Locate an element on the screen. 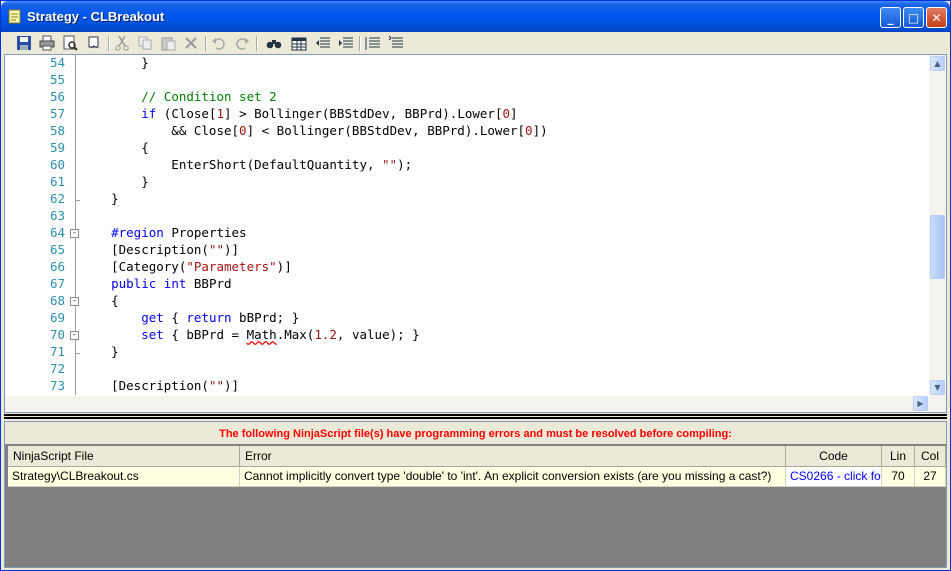 This screenshot has width=951, height=571. comment-icon is located at coordinates (373, 43).